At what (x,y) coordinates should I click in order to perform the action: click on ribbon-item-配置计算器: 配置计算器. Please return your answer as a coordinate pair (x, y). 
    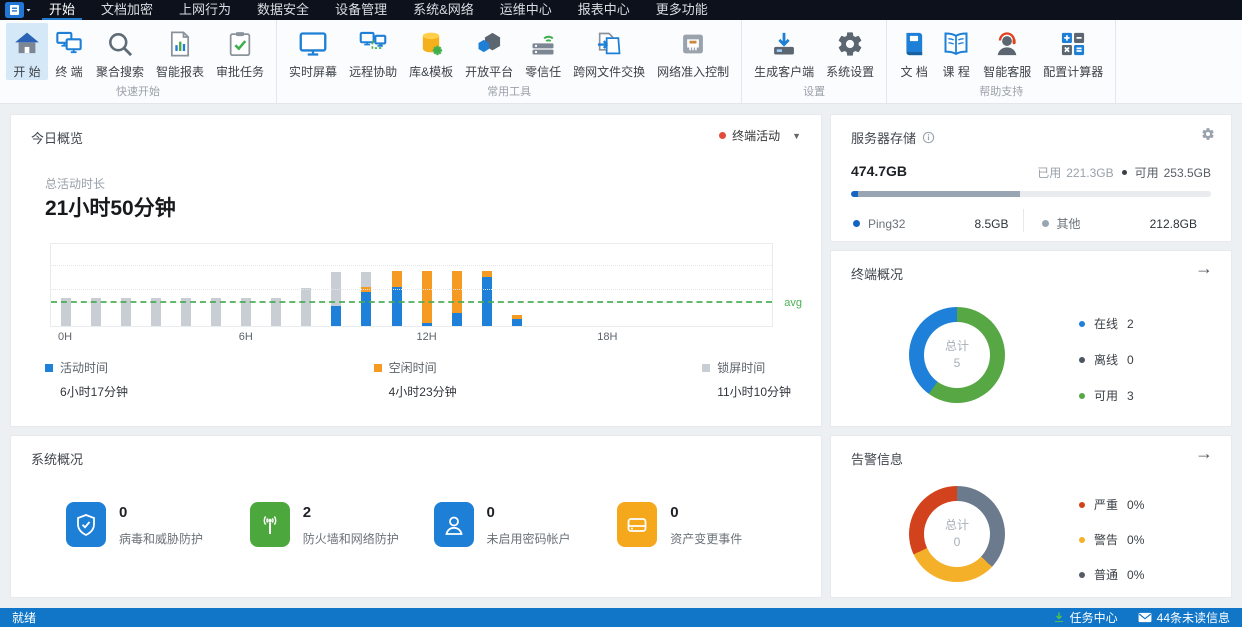
    Looking at the image, I should click on (1073, 51).